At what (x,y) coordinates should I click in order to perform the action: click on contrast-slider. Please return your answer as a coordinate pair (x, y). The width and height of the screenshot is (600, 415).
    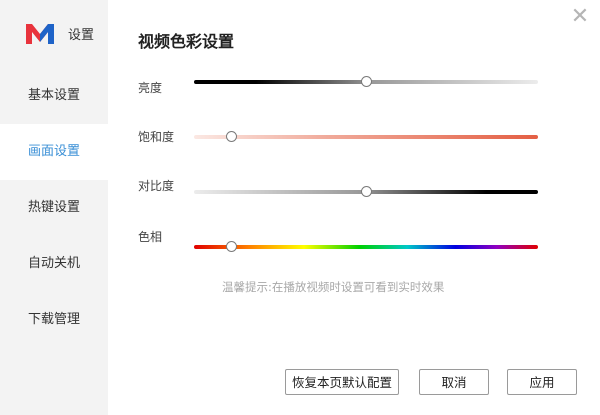
    Looking at the image, I should click on (366, 191).